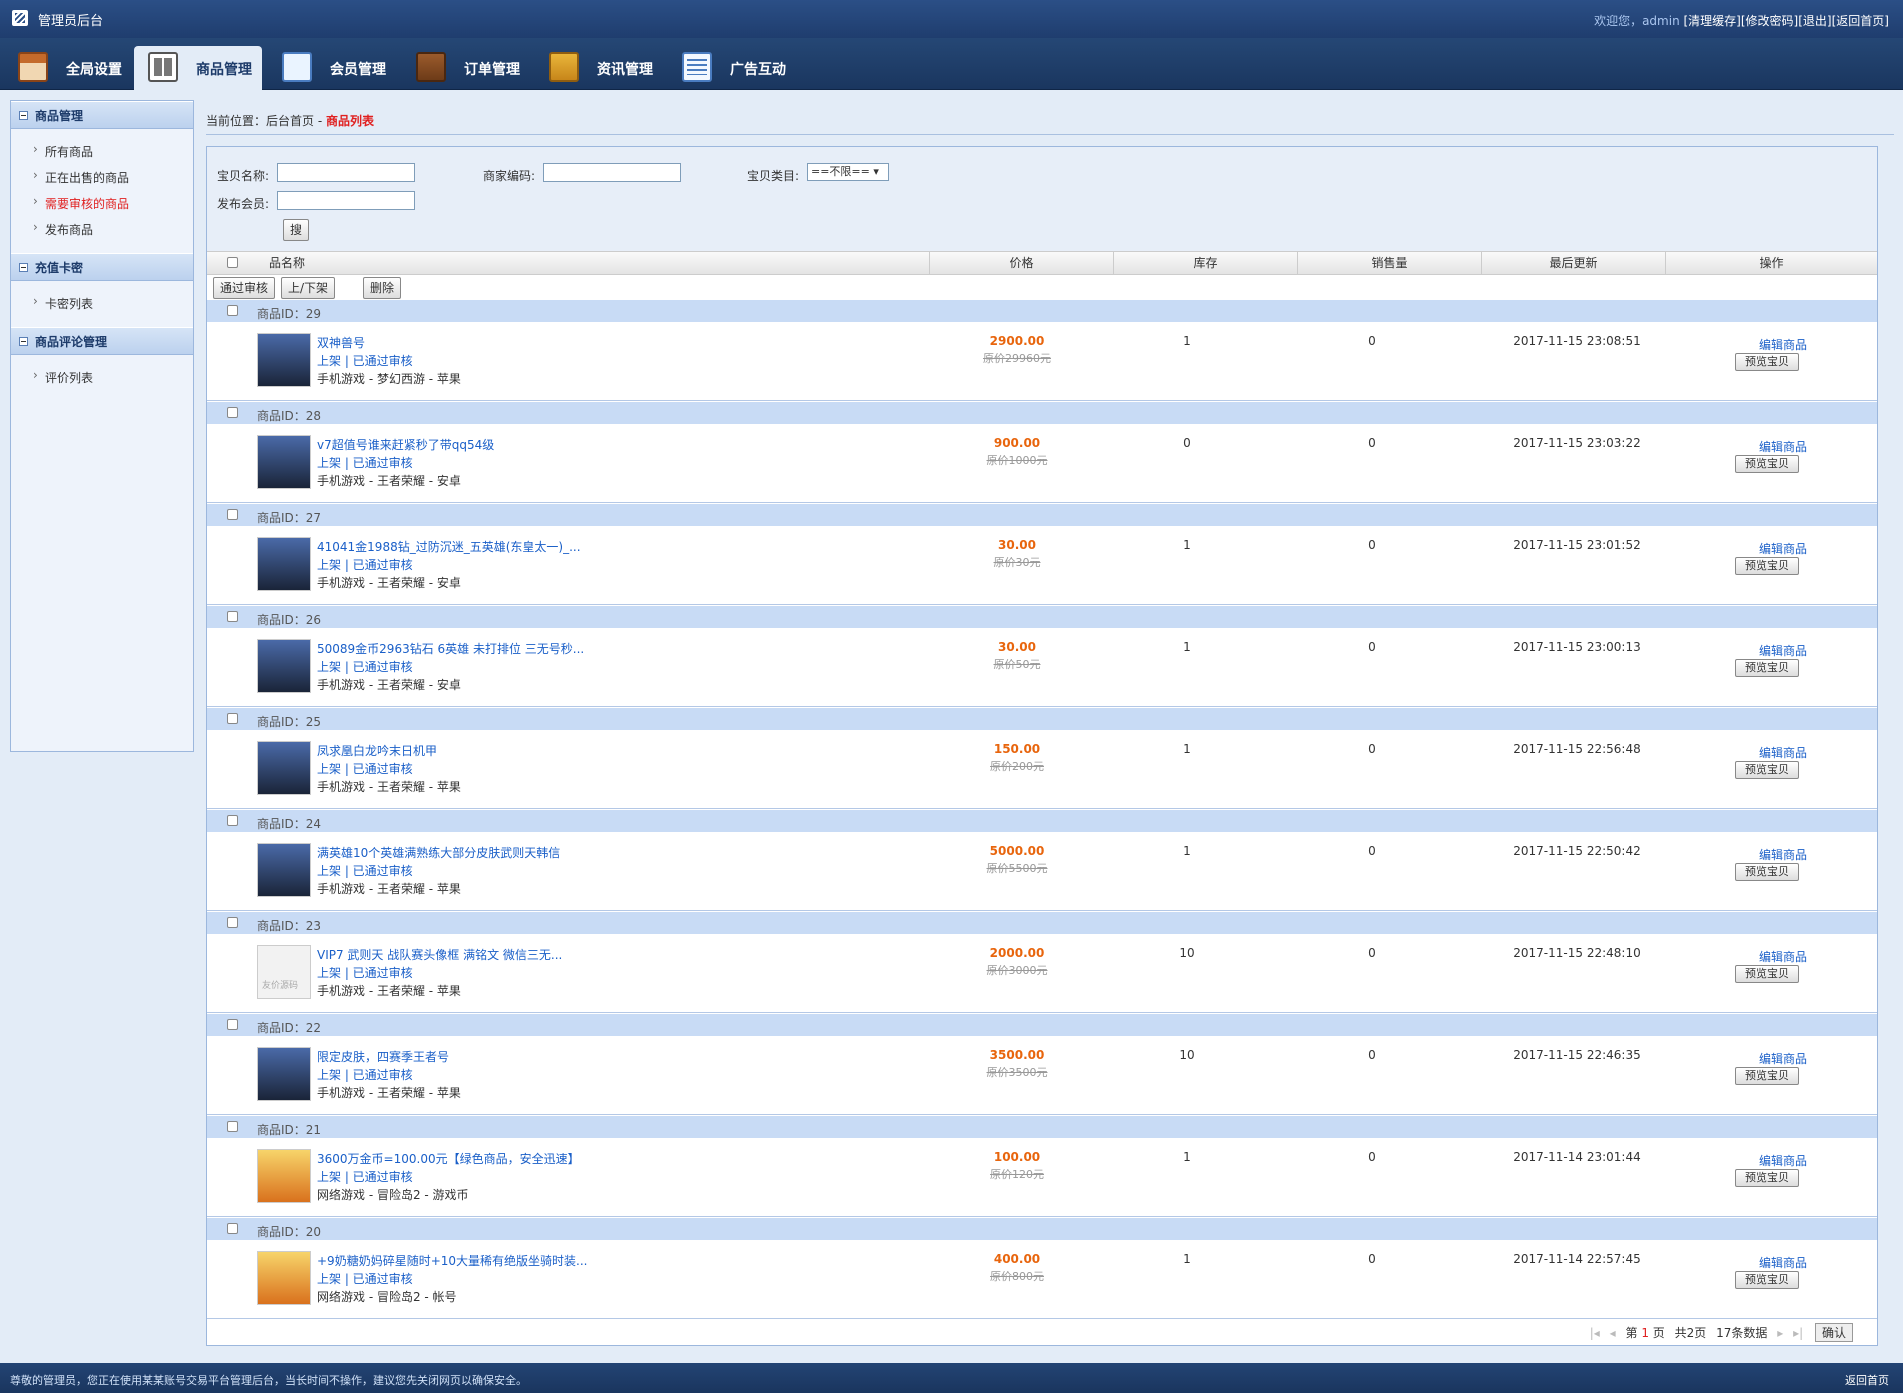 The image size is (1903, 1393). Describe the element at coordinates (732, 68) in the screenshot. I see `tab-ads: 广告互动` at that location.